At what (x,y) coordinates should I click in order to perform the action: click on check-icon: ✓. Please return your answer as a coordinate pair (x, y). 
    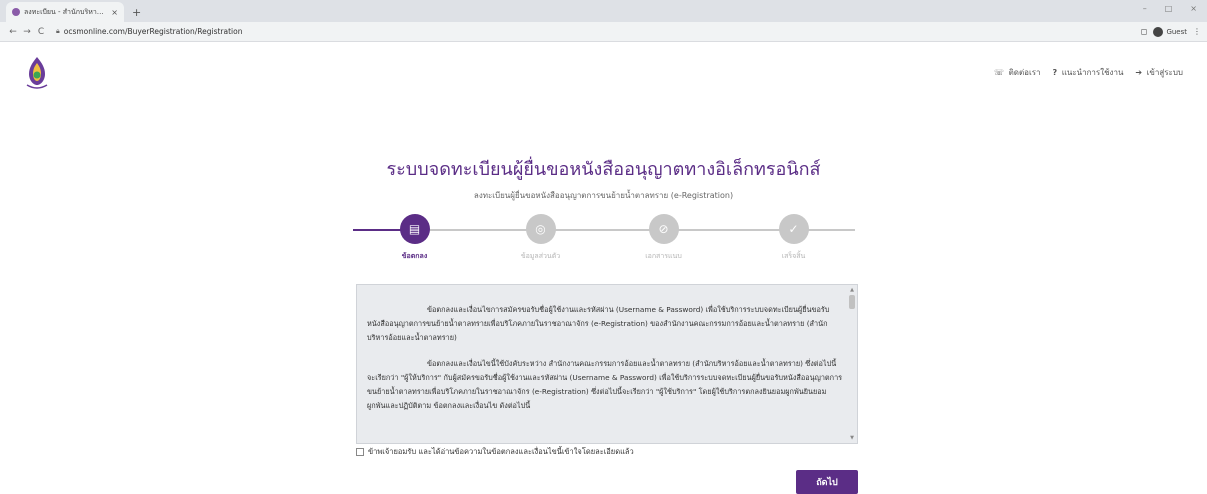
    Looking at the image, I should click on (793, 229).